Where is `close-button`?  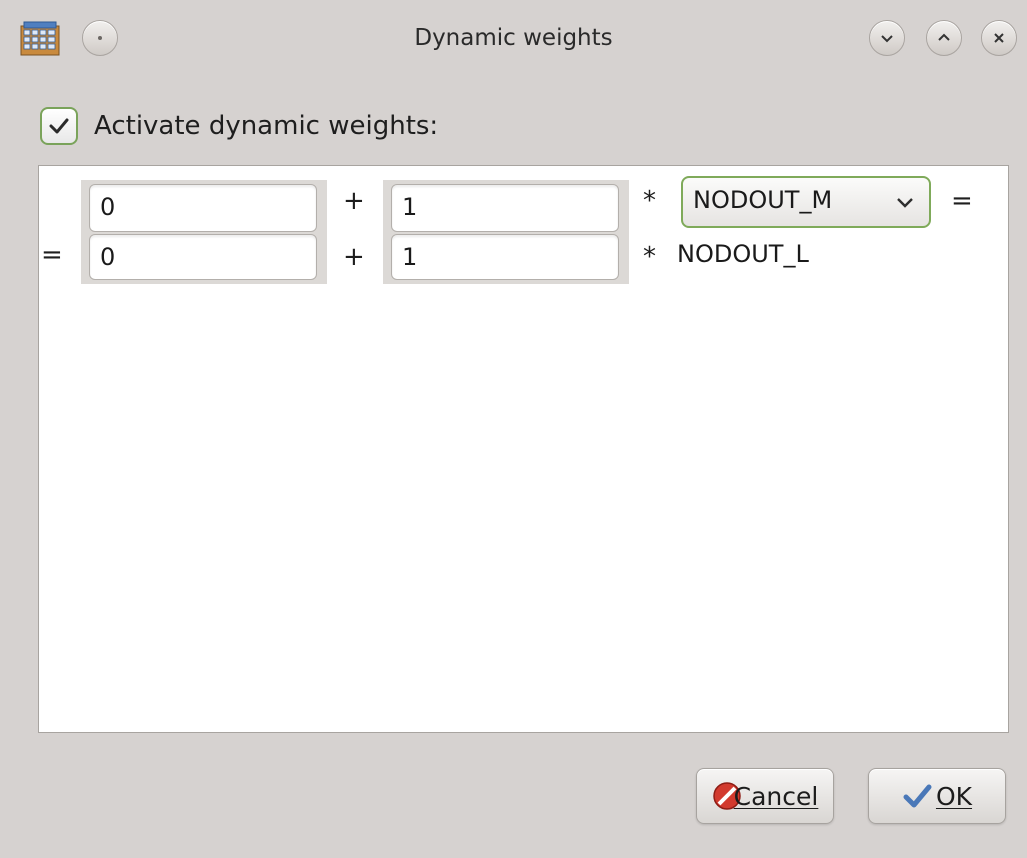
close-button is located at coordinates (999, 38).